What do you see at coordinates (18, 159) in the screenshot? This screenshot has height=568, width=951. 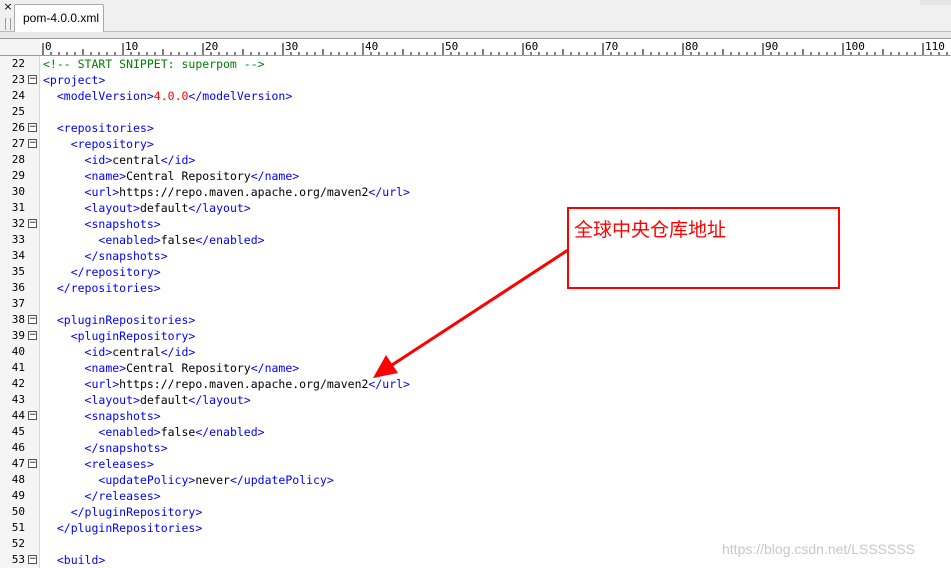 I see `line-number: 28` at bounding box center [18, 159].